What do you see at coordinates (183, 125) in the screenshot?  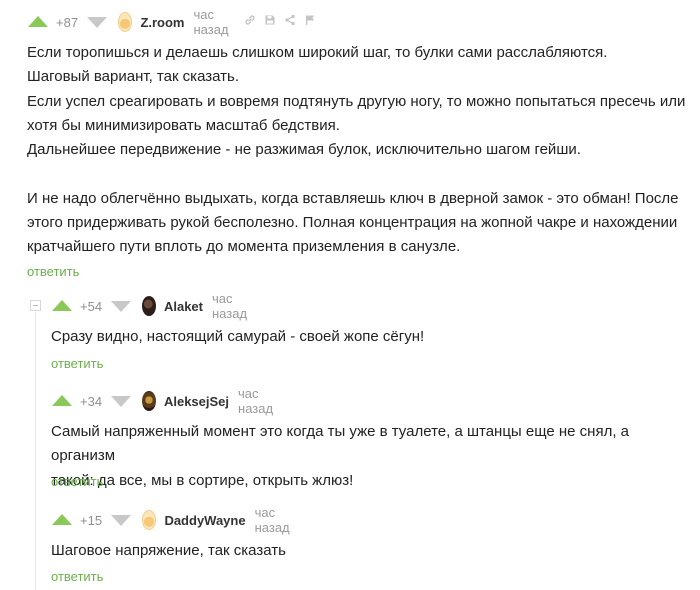 I see `comment-line: хотя бы минимизировать масштаб бедствия.` at bounding box center [183, 125].